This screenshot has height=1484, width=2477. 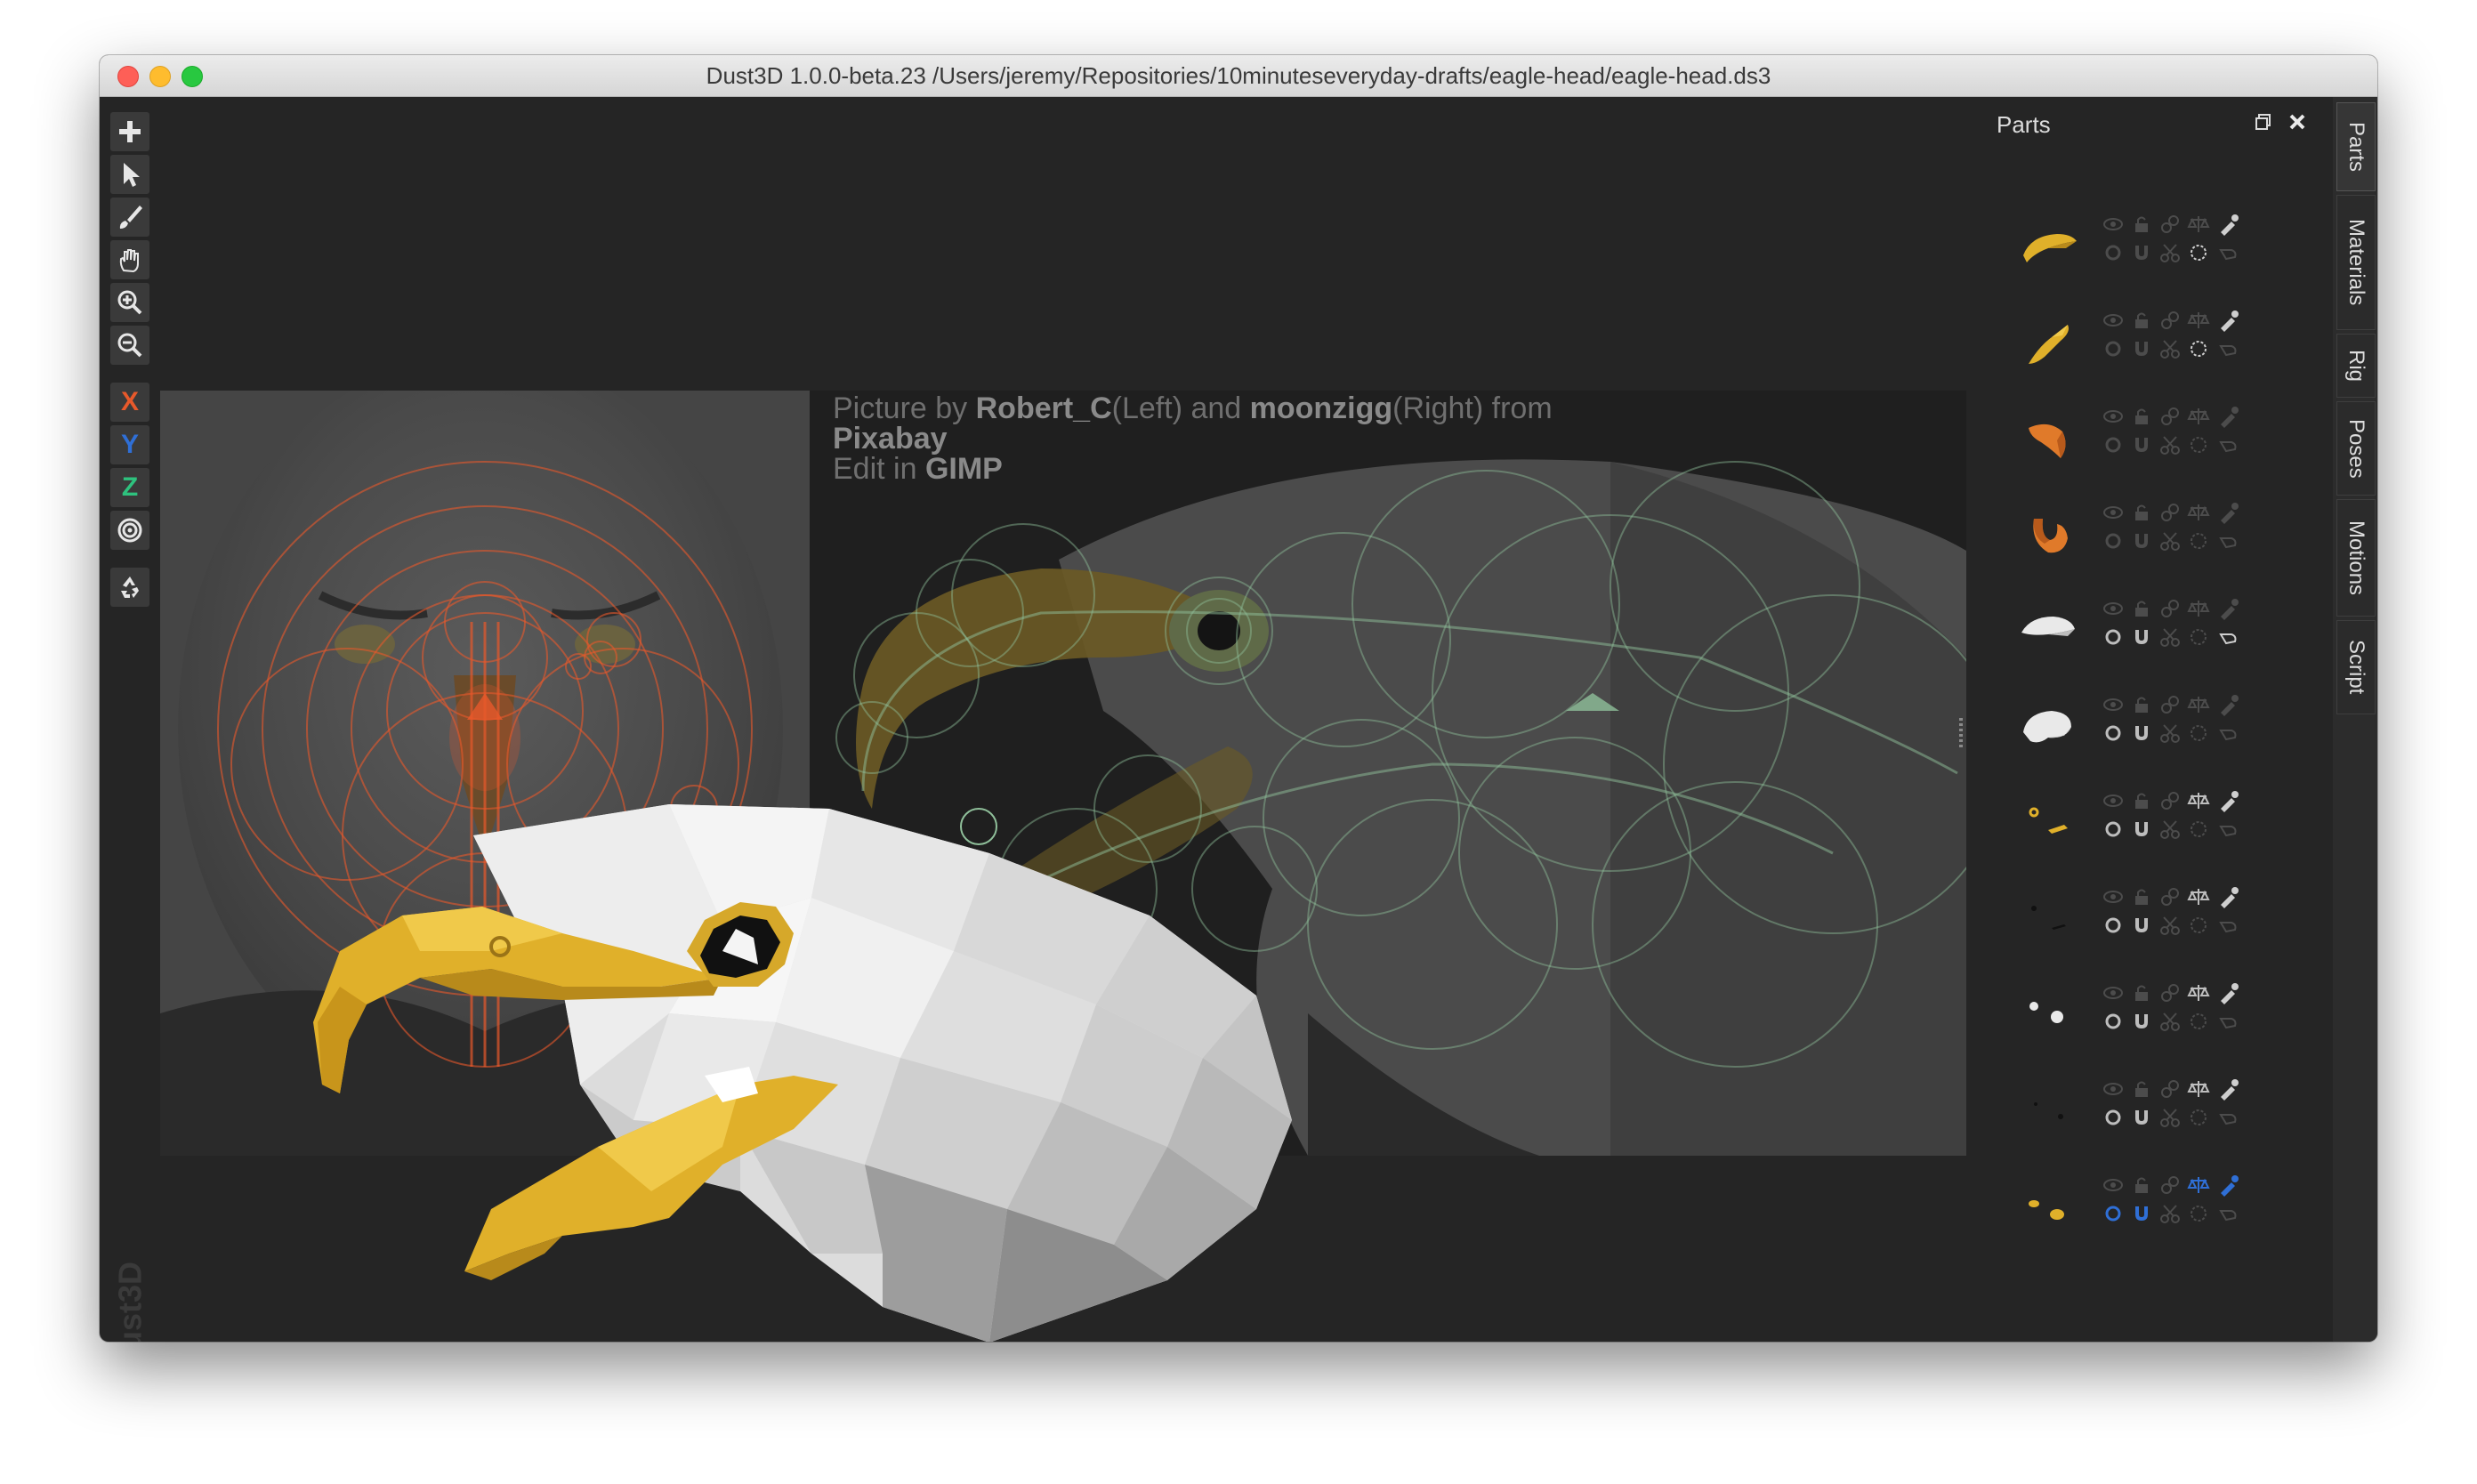 What do you see at coordinates (2263, 122) in the screenshot?
I see `float-window-icon` at bounding box center [2263, 122].